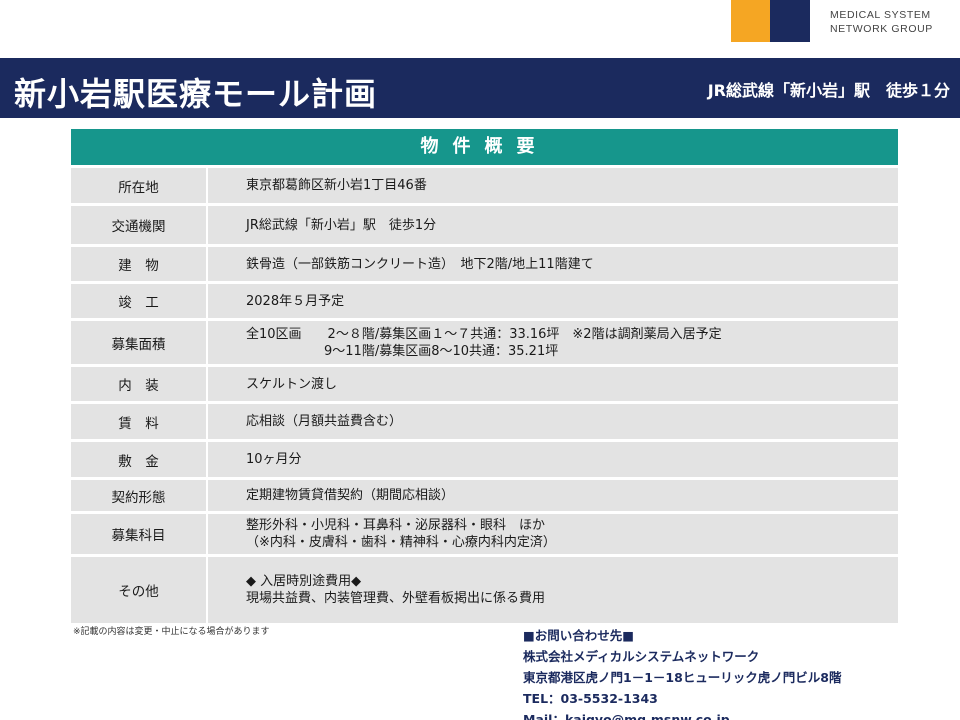 This screenshot has height=720, width=960. I want to click on footnote: ※記載の内容は変更・中止になる場合があります, so click(171, 632).